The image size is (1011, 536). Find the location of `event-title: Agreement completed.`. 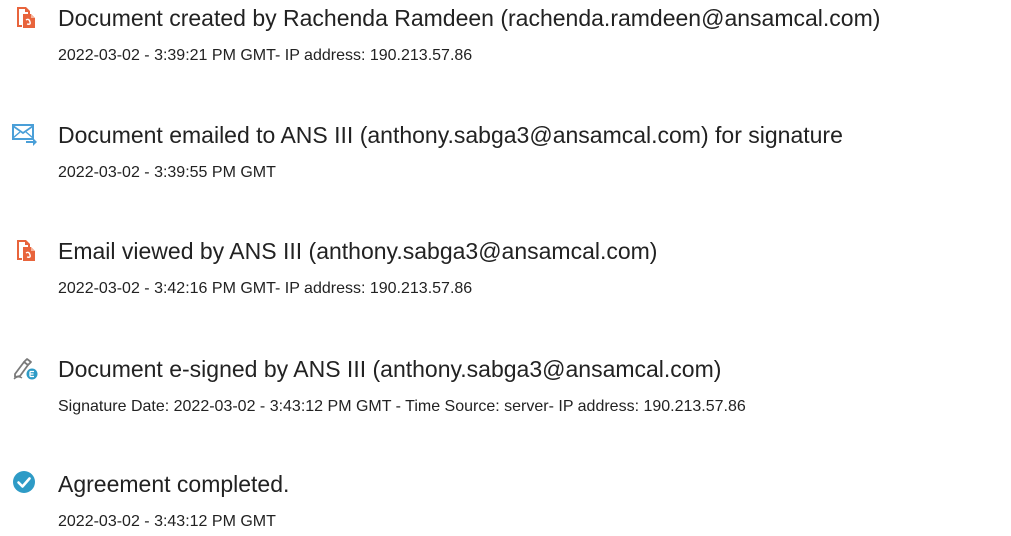

event-title: Agreement completed. is located at coordinates (174, 484).